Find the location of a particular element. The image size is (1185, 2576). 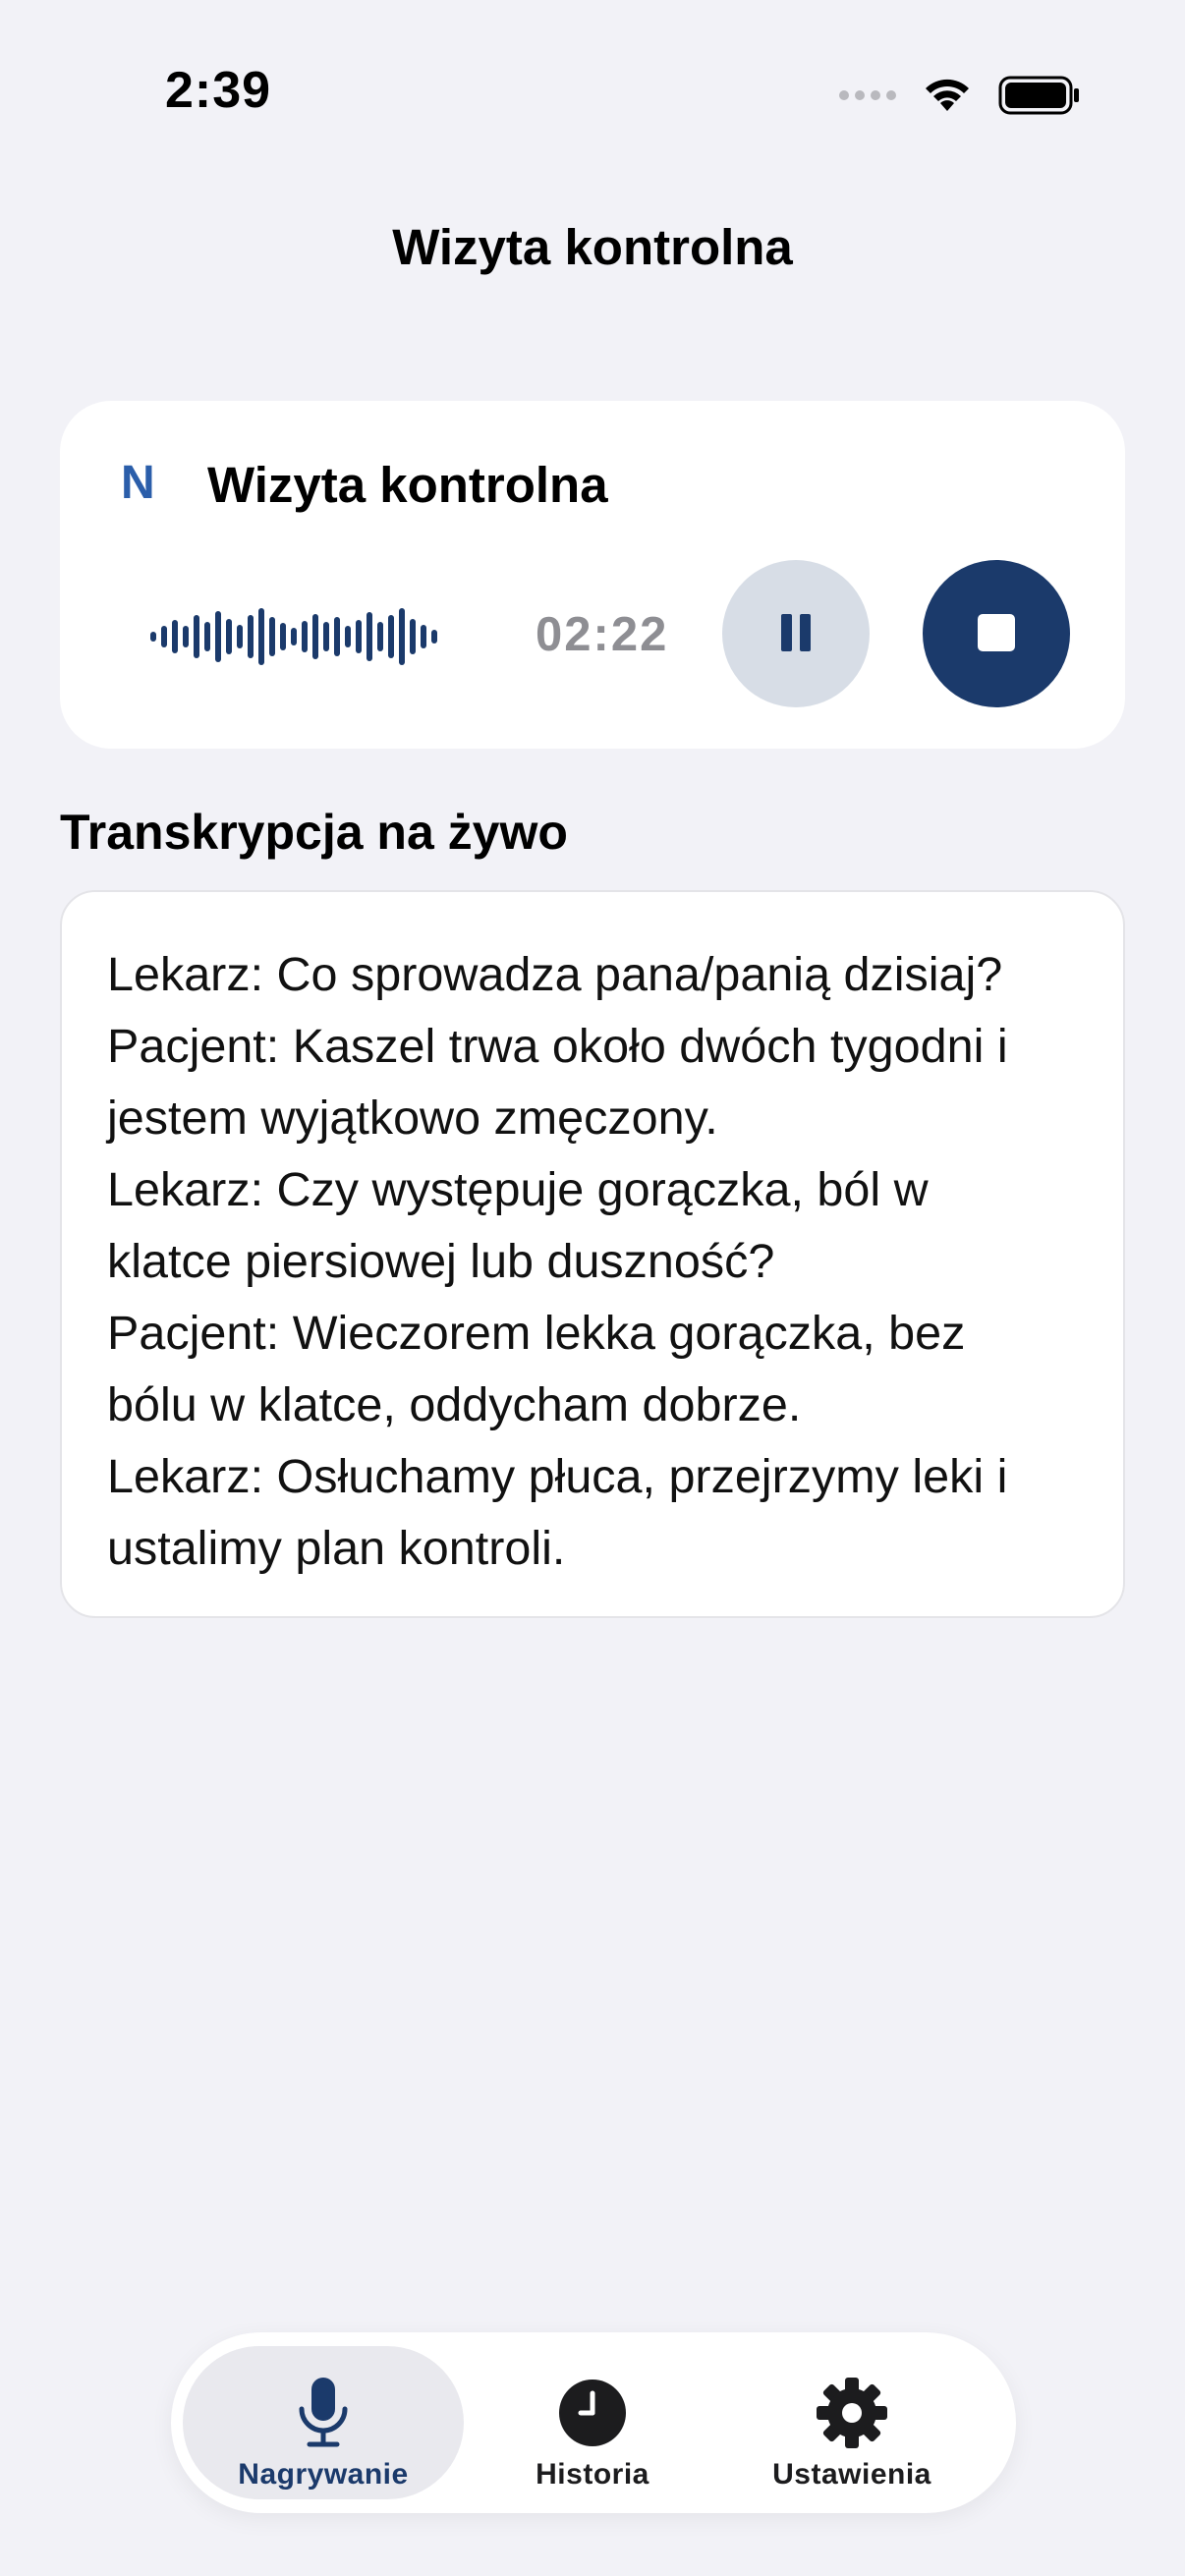

clock-icon is located at coordinates (592, 2413).